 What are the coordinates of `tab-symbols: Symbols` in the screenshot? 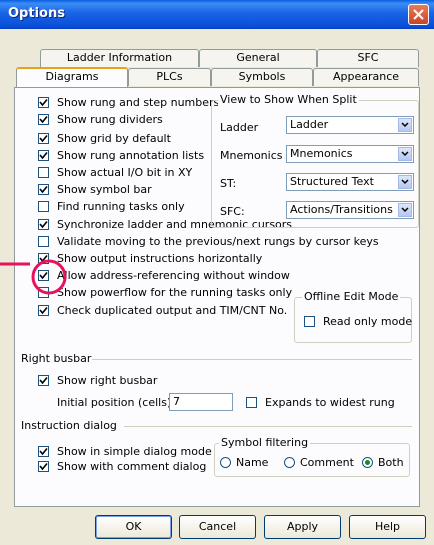 It's located at (262, 77).